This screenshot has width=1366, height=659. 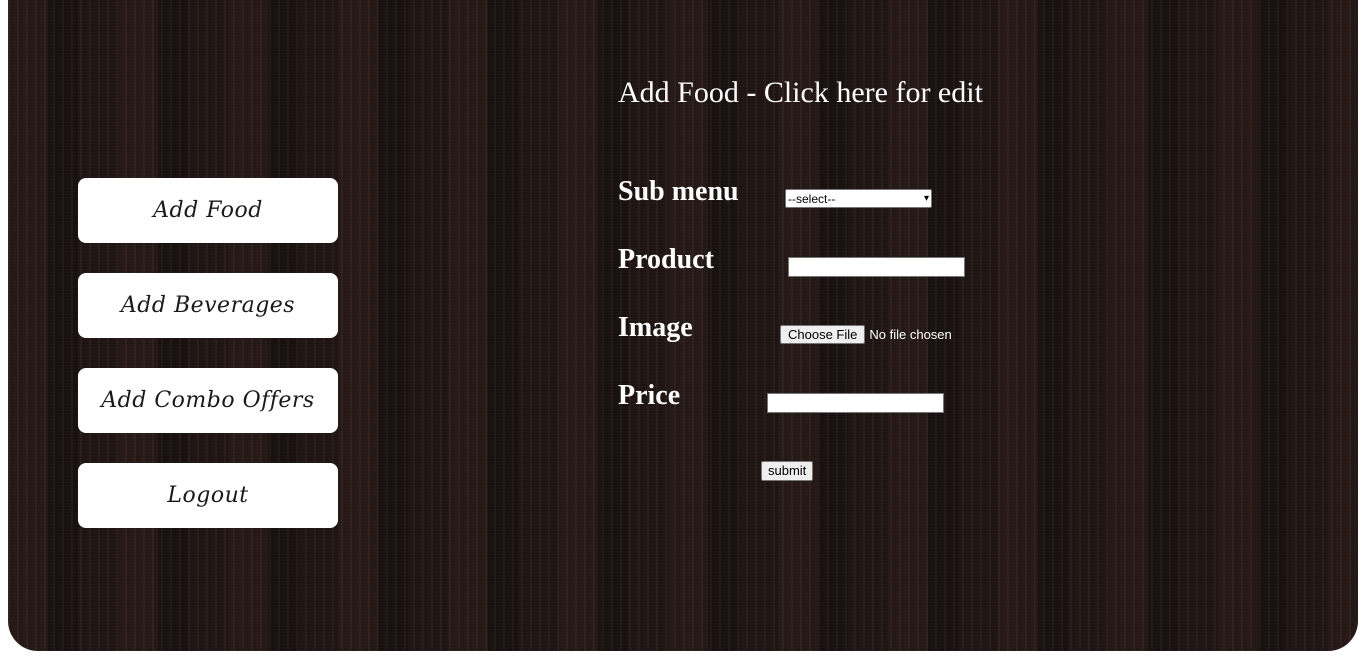 I want to click on product-input, so click(x=876, y=267).